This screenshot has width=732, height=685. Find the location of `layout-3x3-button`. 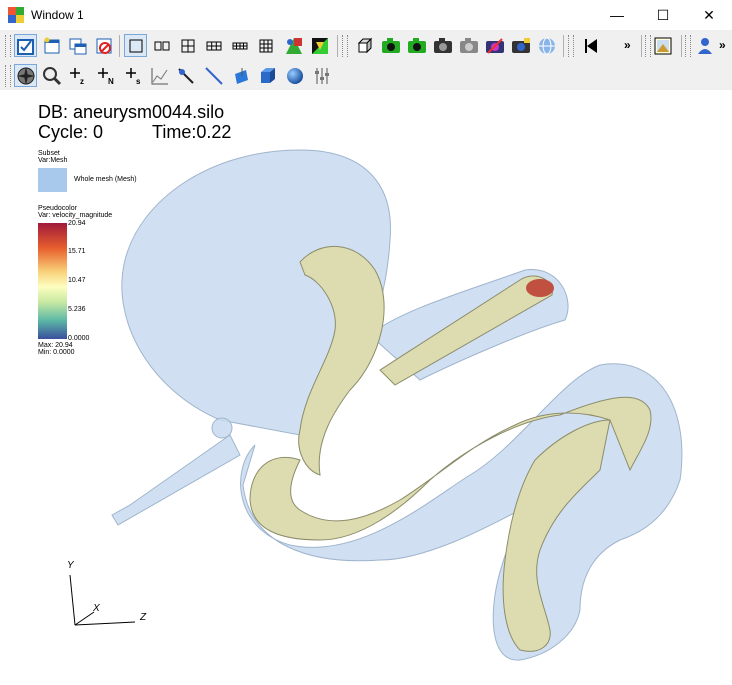

layout-3x3-button is located at coordinates (265, 45).